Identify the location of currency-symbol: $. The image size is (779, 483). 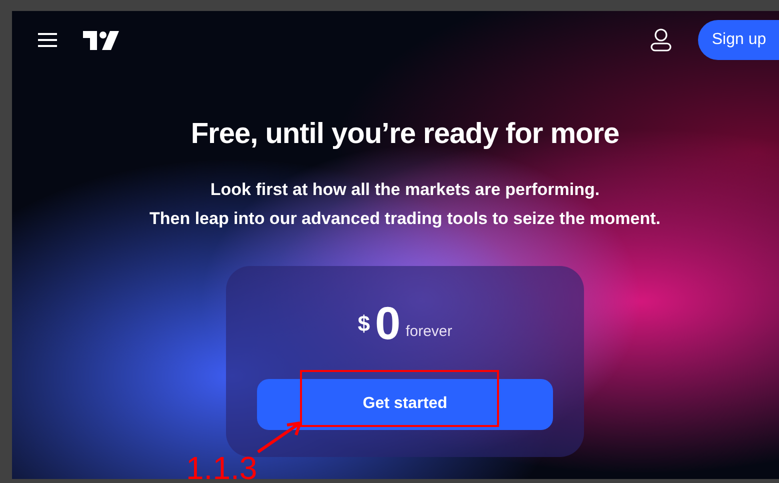
(364, 324).